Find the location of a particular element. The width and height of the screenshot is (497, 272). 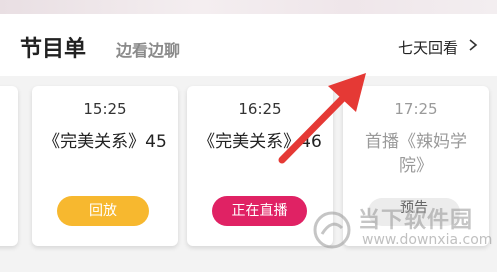

replay-button: 回放 is located at coordinates (103, 211).